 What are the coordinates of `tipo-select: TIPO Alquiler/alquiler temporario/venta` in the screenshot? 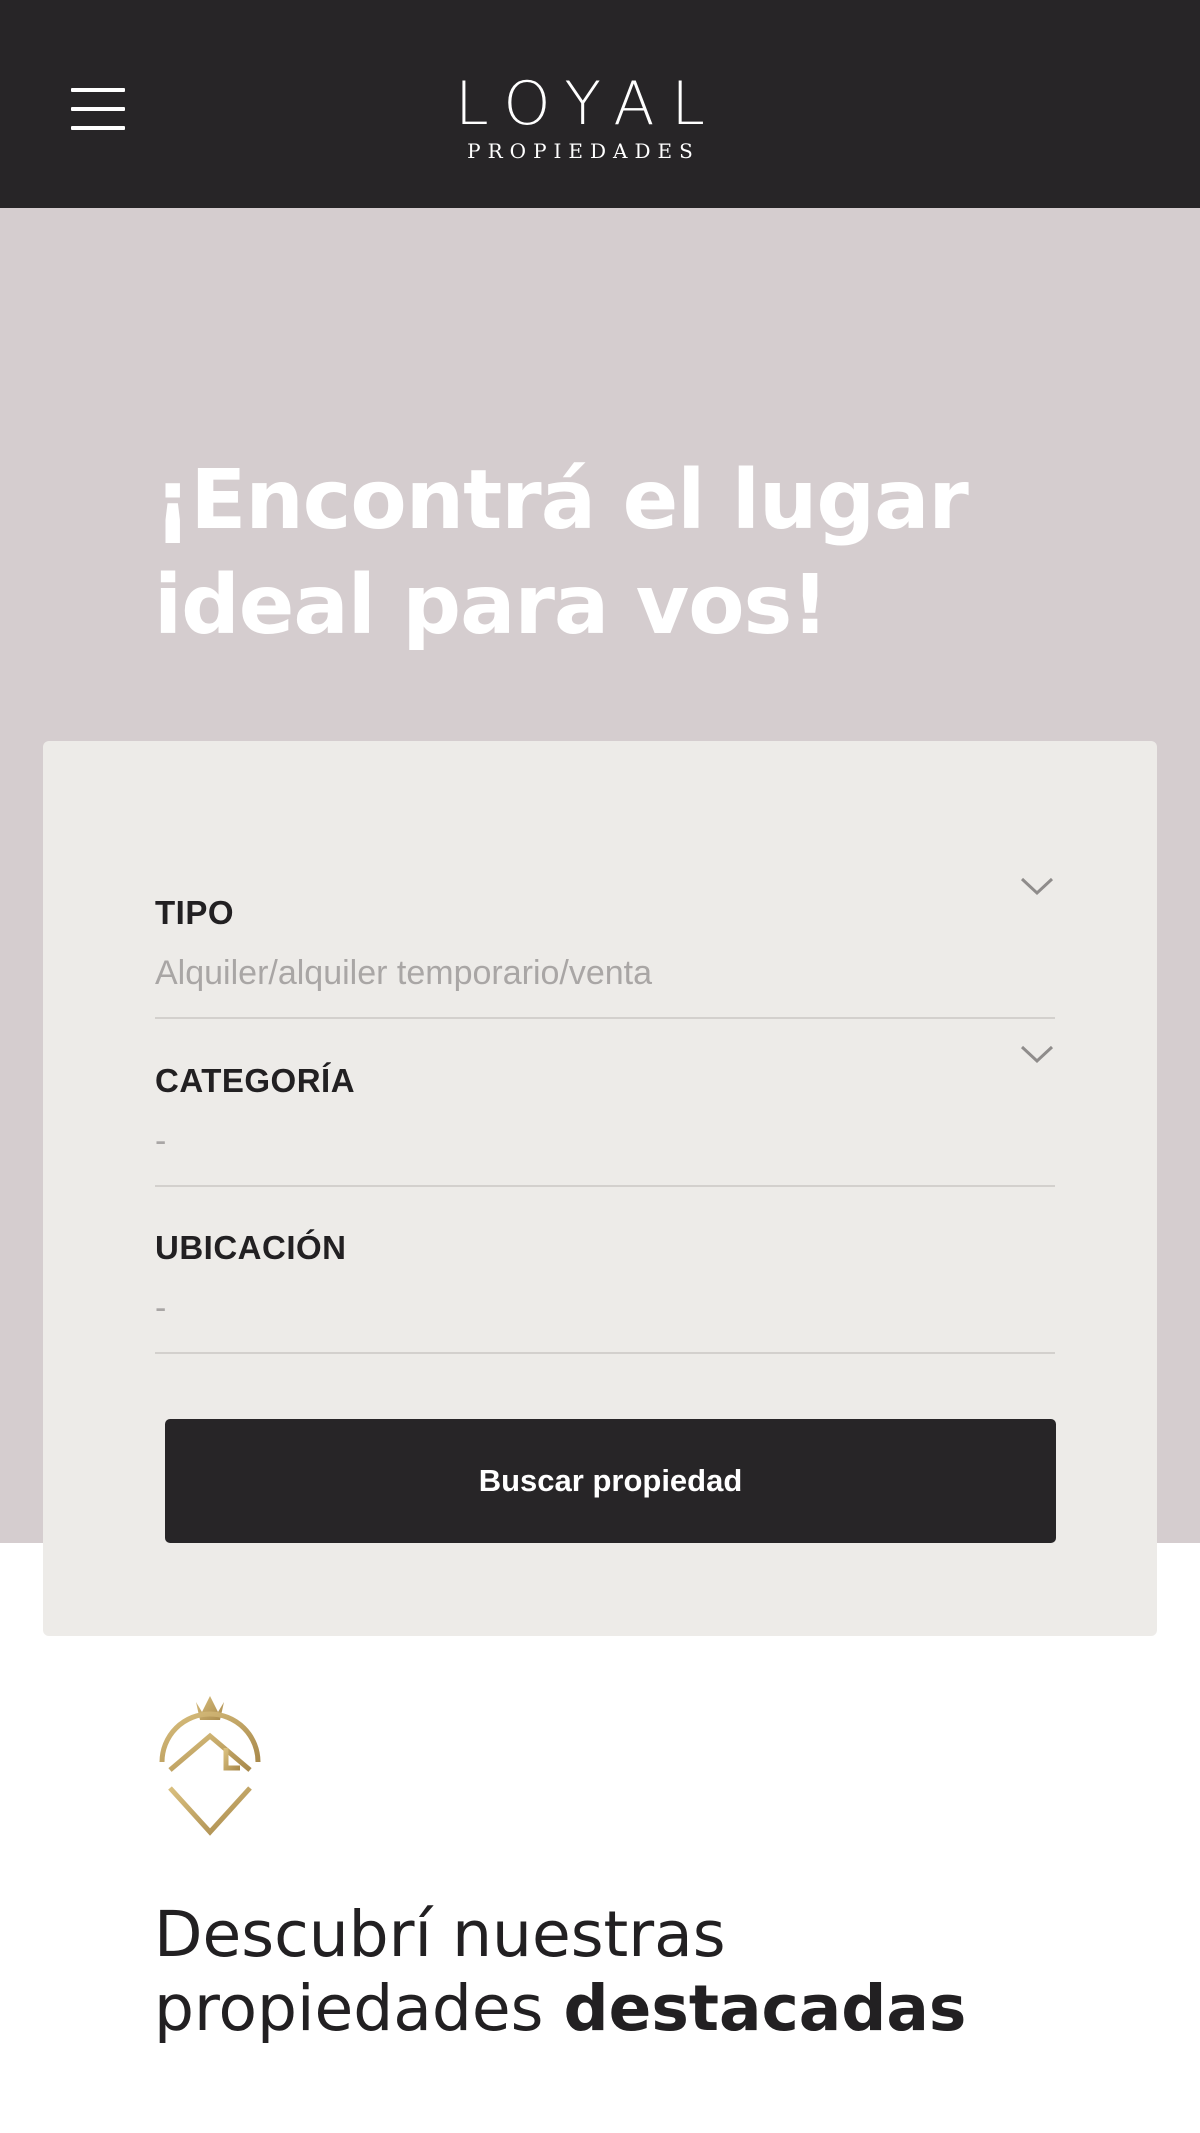 It's located at (605, 948).